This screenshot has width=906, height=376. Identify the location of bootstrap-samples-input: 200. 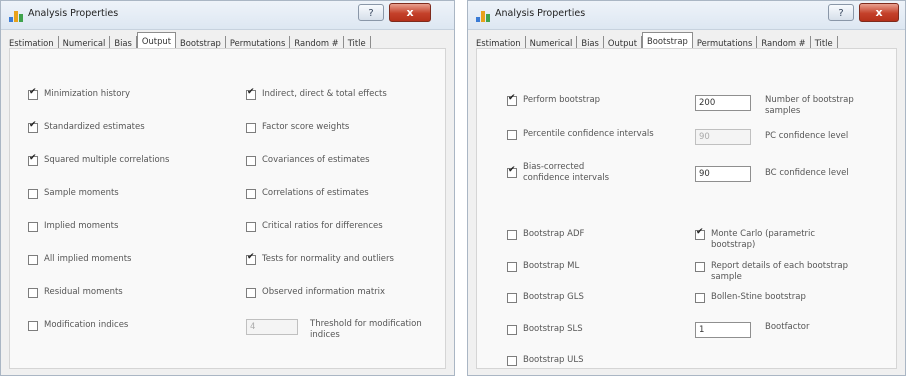
(723, 103).